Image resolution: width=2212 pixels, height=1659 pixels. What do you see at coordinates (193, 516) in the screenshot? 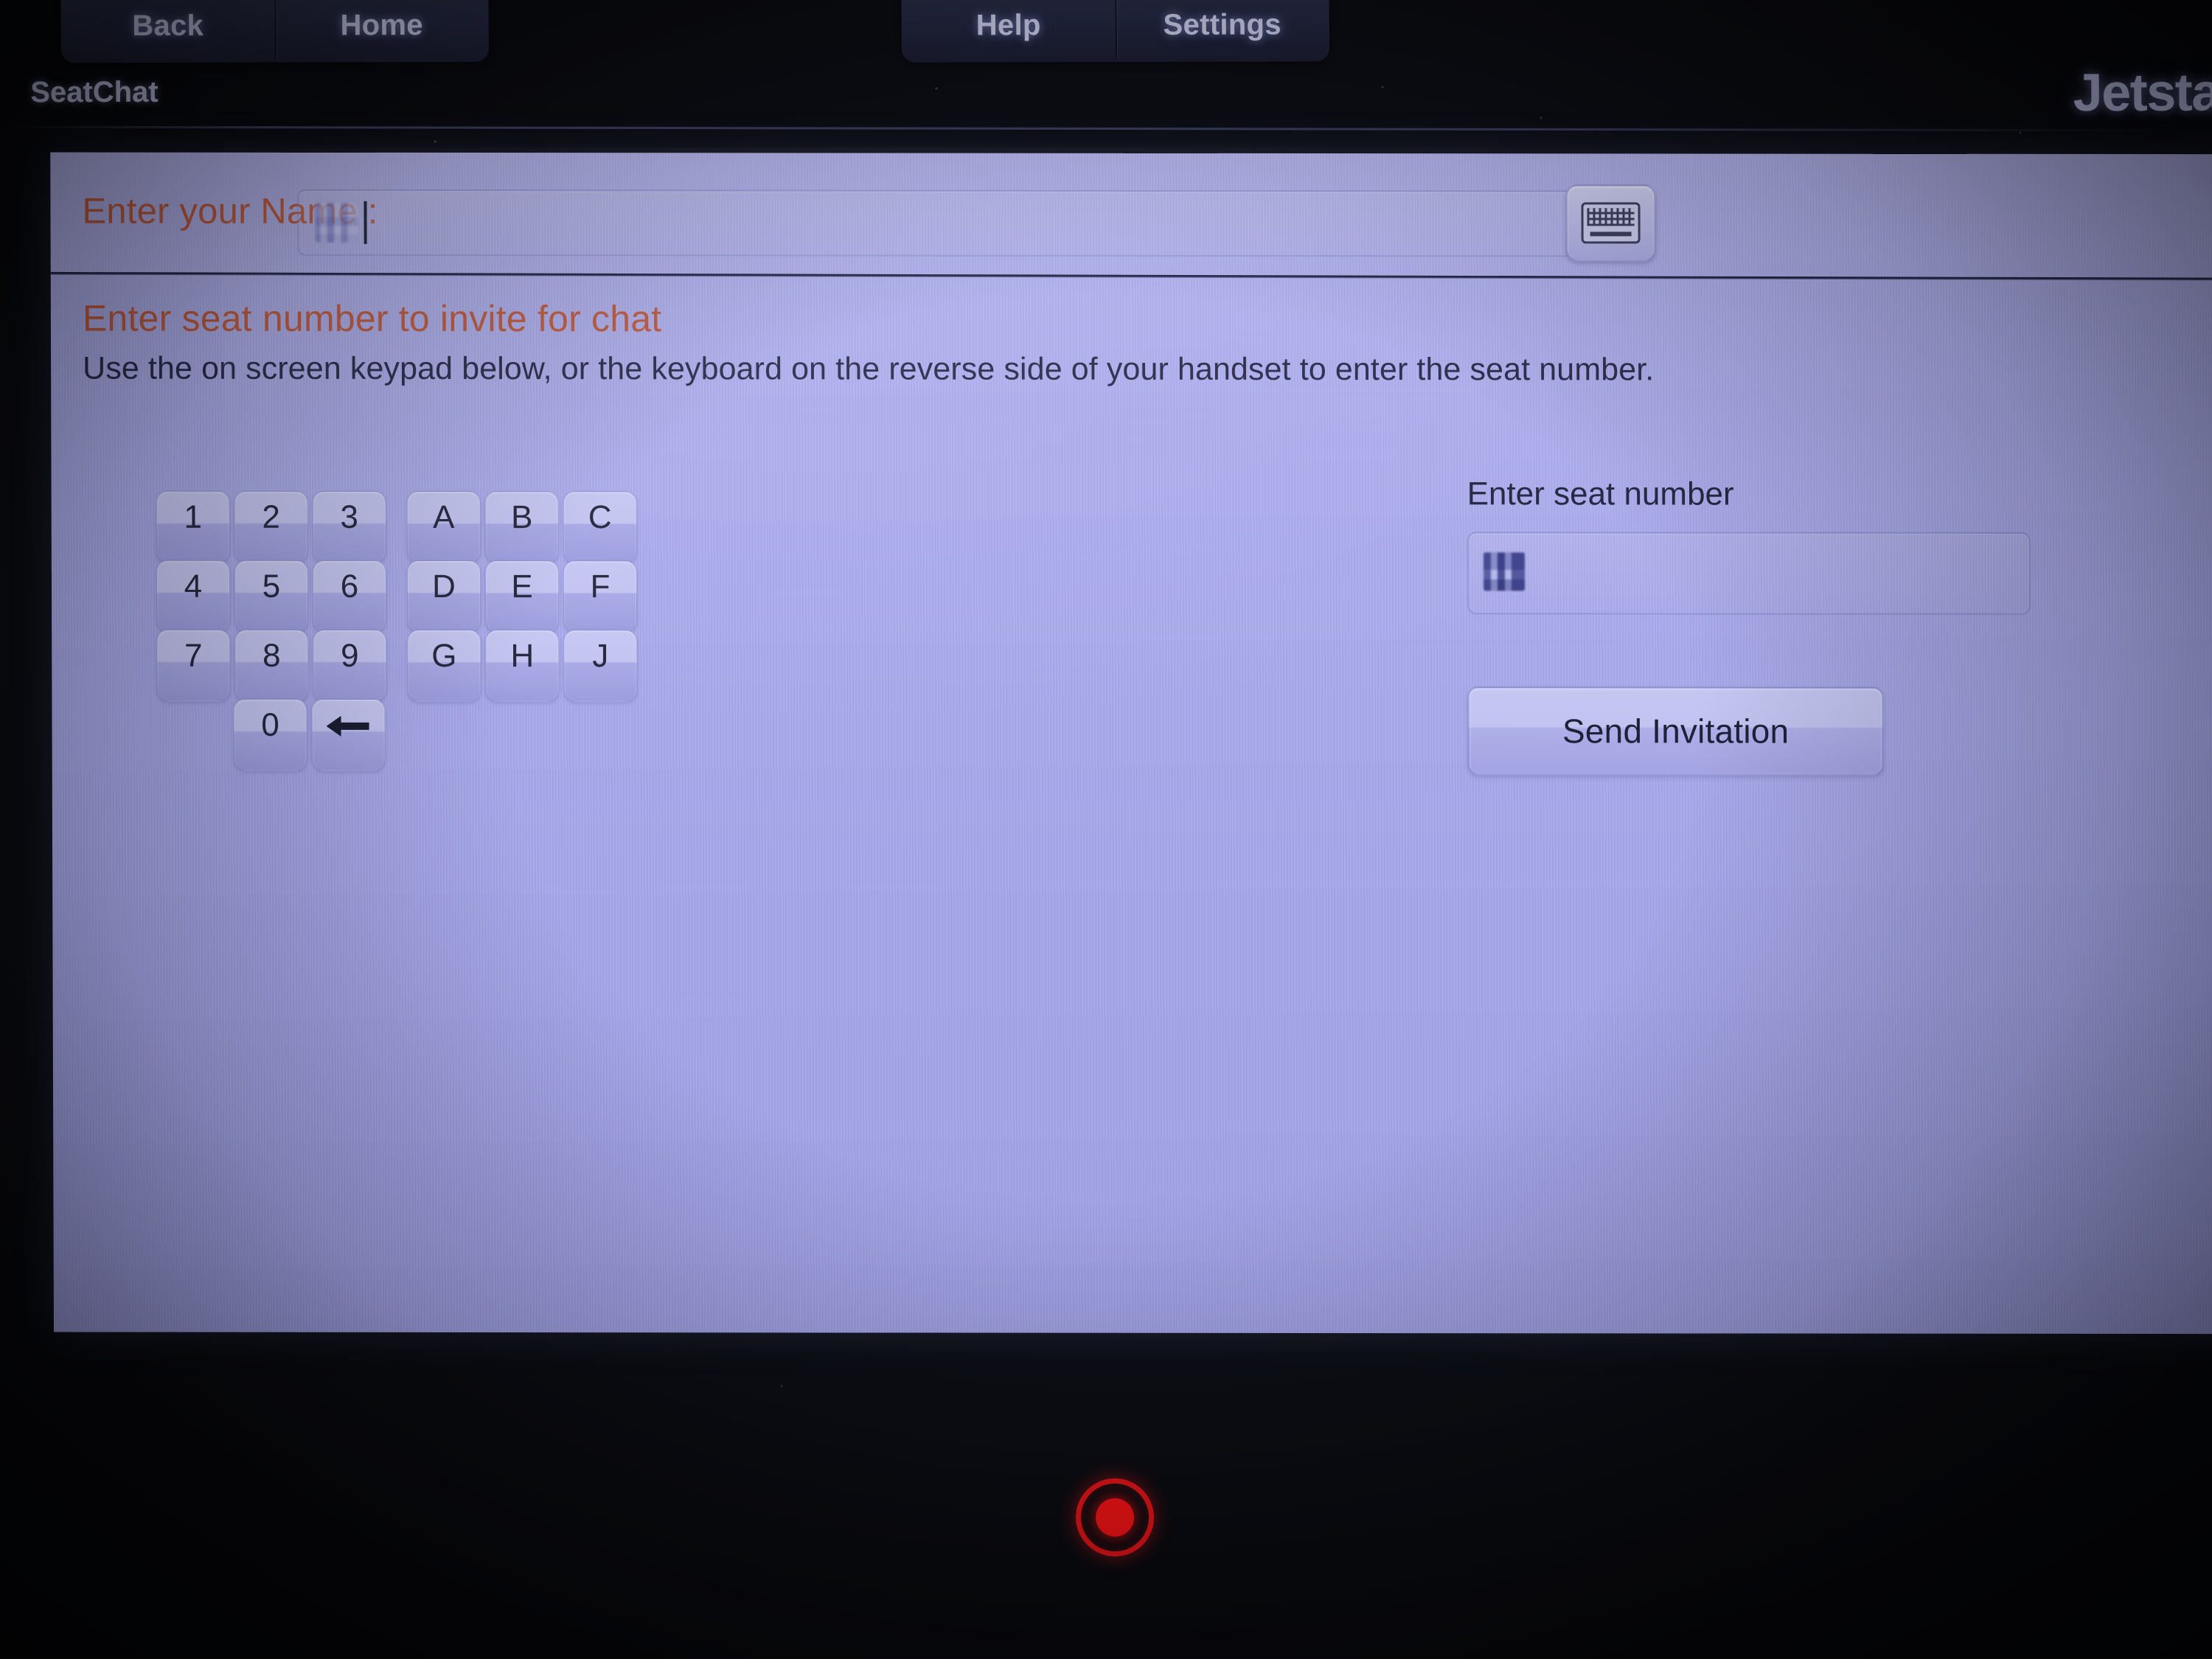
I see `key-1-label: 1` at bounding box center [193, 516].